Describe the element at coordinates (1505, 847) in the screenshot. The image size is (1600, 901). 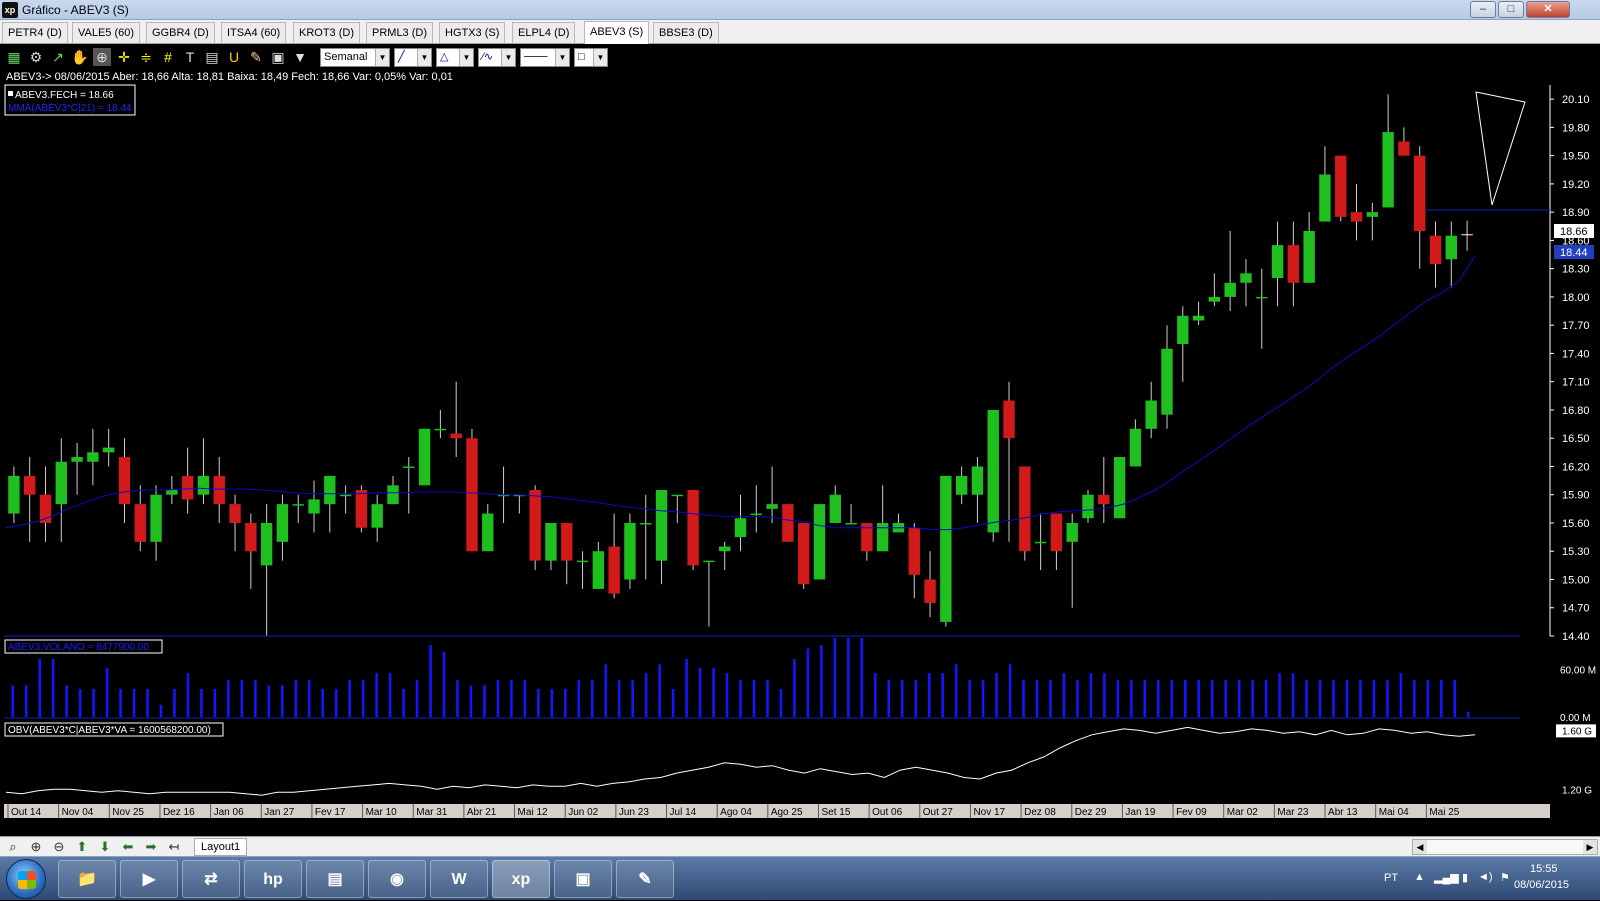
I see `horizontal-scrollbar: ◀ ▶` at that location.